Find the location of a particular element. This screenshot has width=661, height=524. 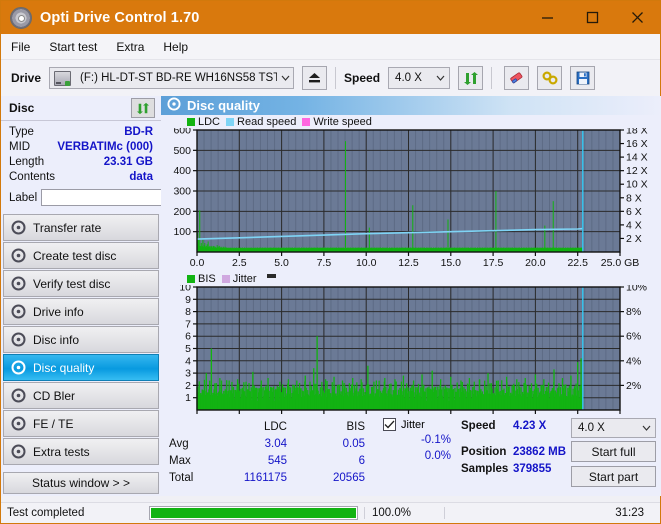

svg-text: 100 is located at coordinates (182, 232).